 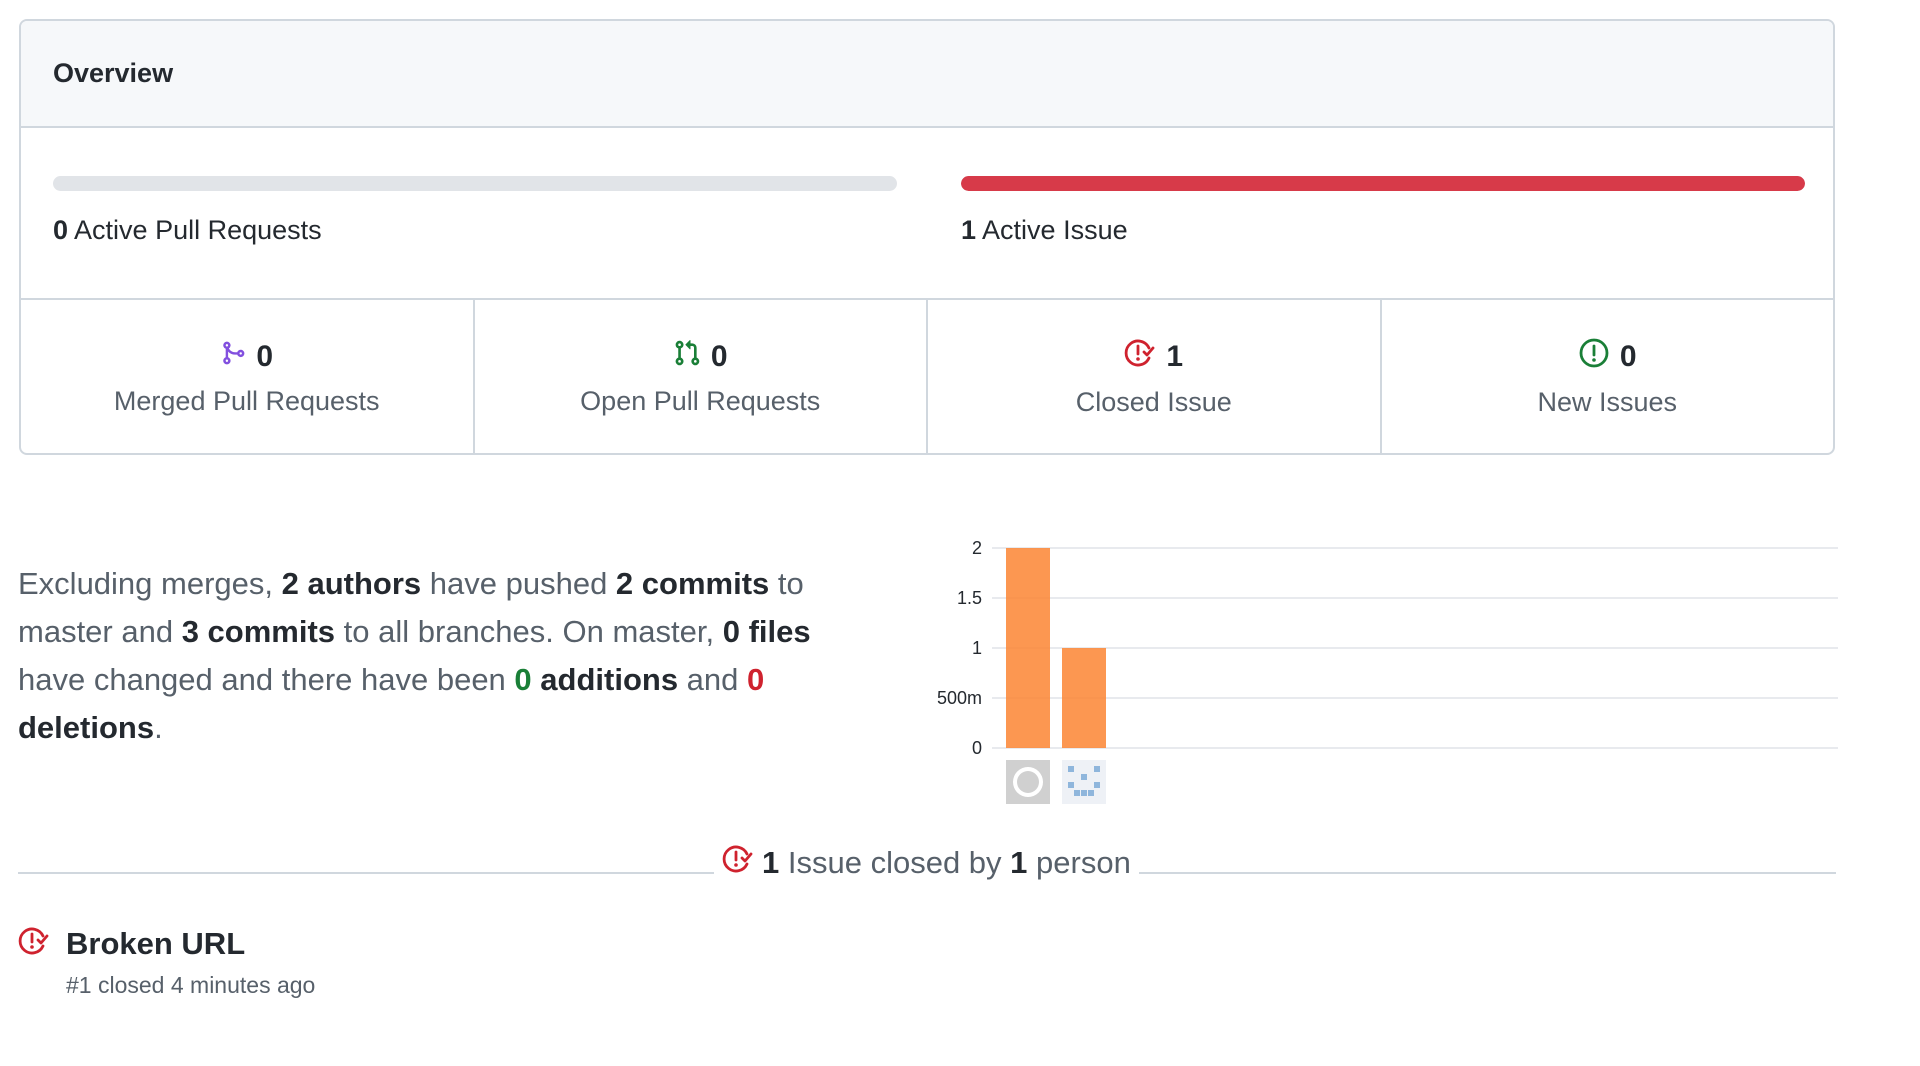 What do you see at coordinates (233, 357) in the screenshot?
I see `git-merge-icon` at bounding box center [233, 357].